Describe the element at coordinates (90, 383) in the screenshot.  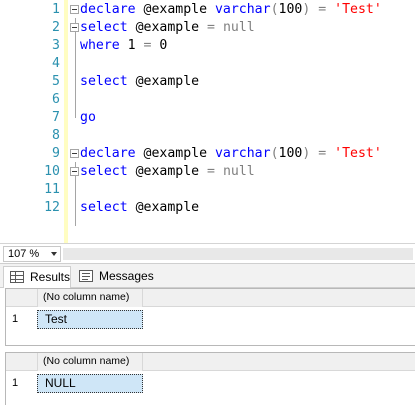
I see `result-cell: NULL` at that location.